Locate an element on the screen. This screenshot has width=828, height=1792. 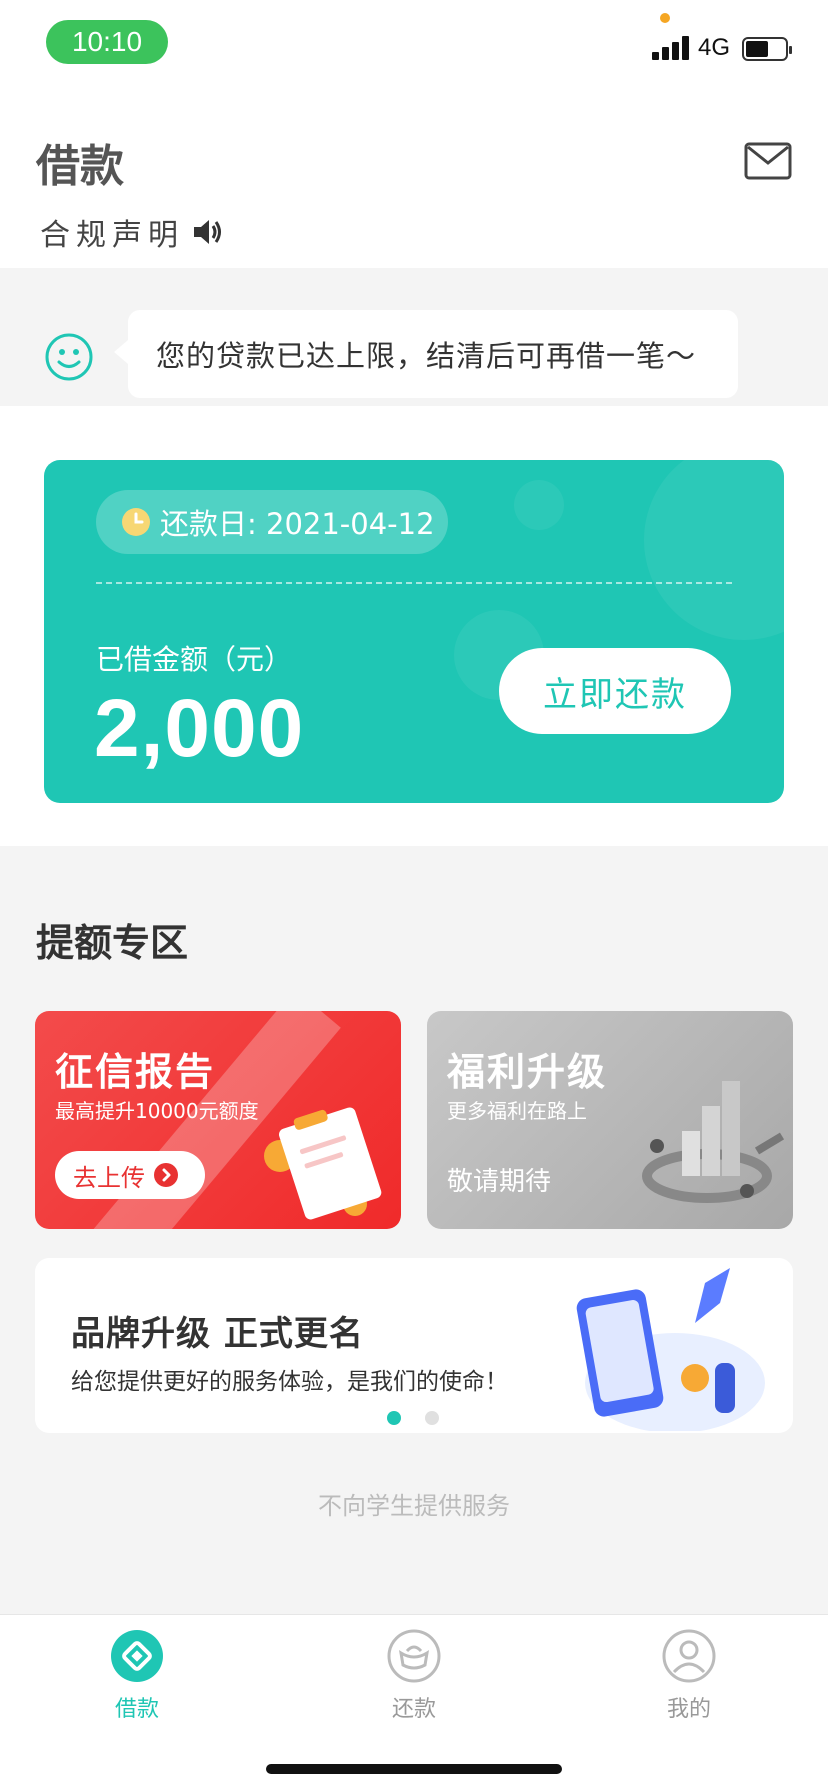
battery-icon is located at coordinates (767, 49).